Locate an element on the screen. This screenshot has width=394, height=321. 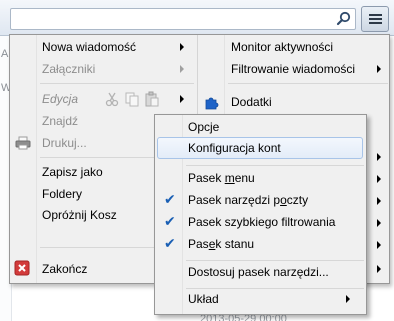
search-input is located at coordinates (183, 19).